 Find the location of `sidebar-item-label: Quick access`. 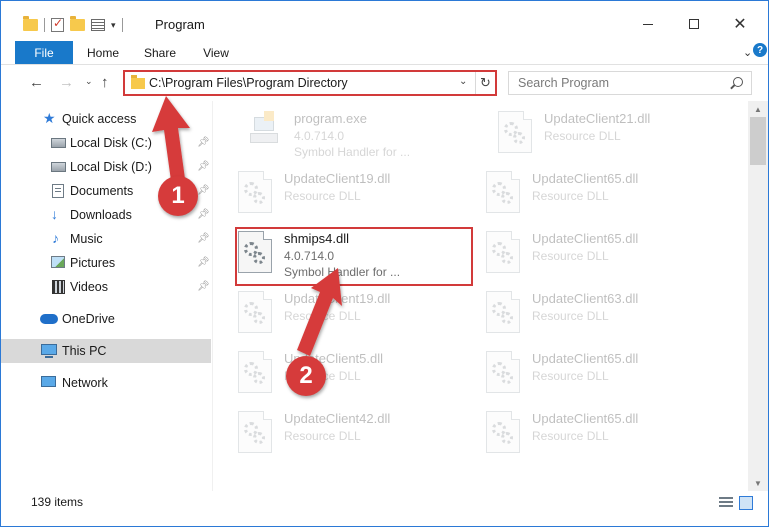

sidebar-item-label: Quick access is located at coordinates (99, 119).